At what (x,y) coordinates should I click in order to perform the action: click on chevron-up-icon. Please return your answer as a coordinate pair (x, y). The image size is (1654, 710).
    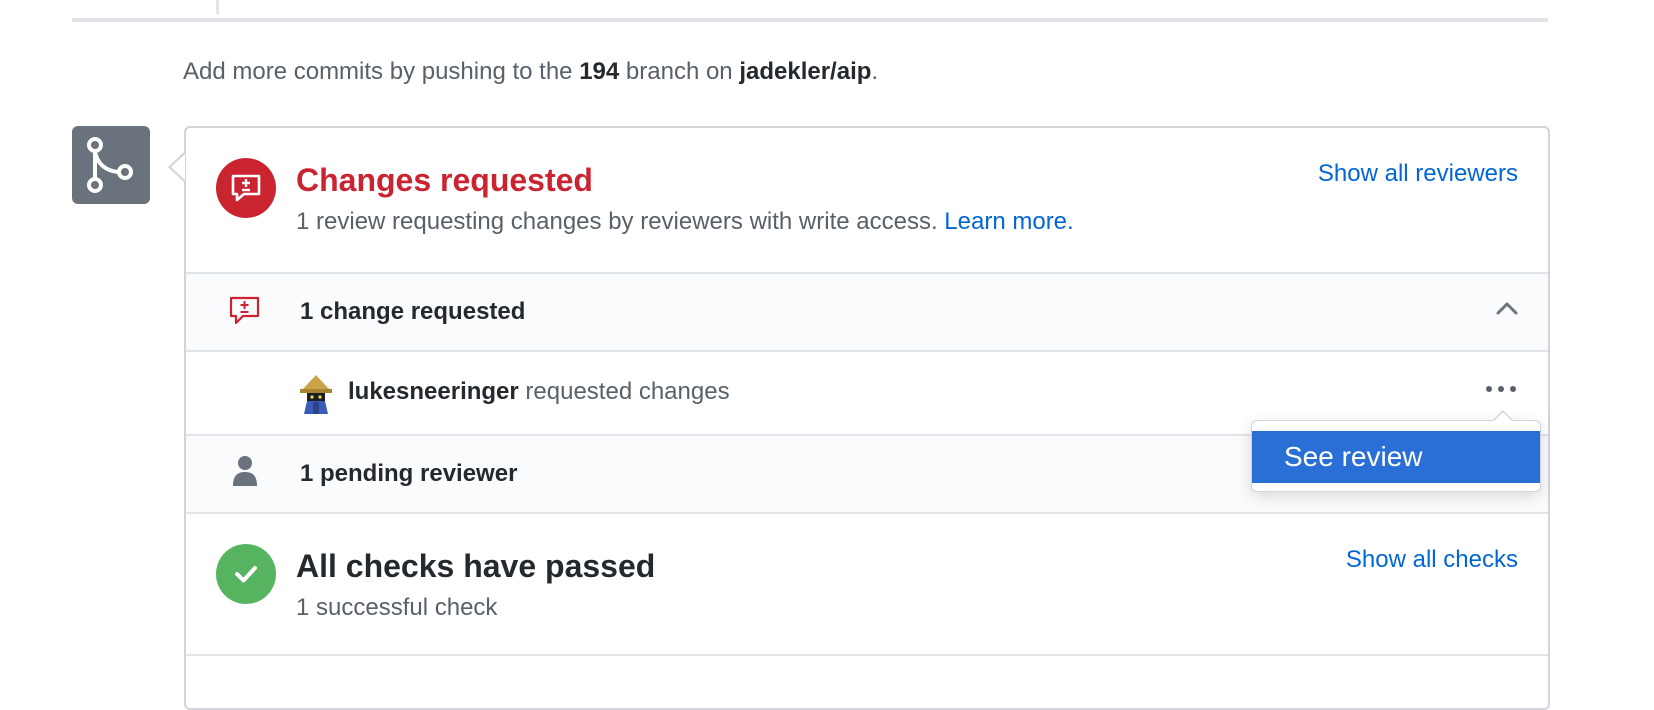
    Looking at the image, I should click on (1507, 310).